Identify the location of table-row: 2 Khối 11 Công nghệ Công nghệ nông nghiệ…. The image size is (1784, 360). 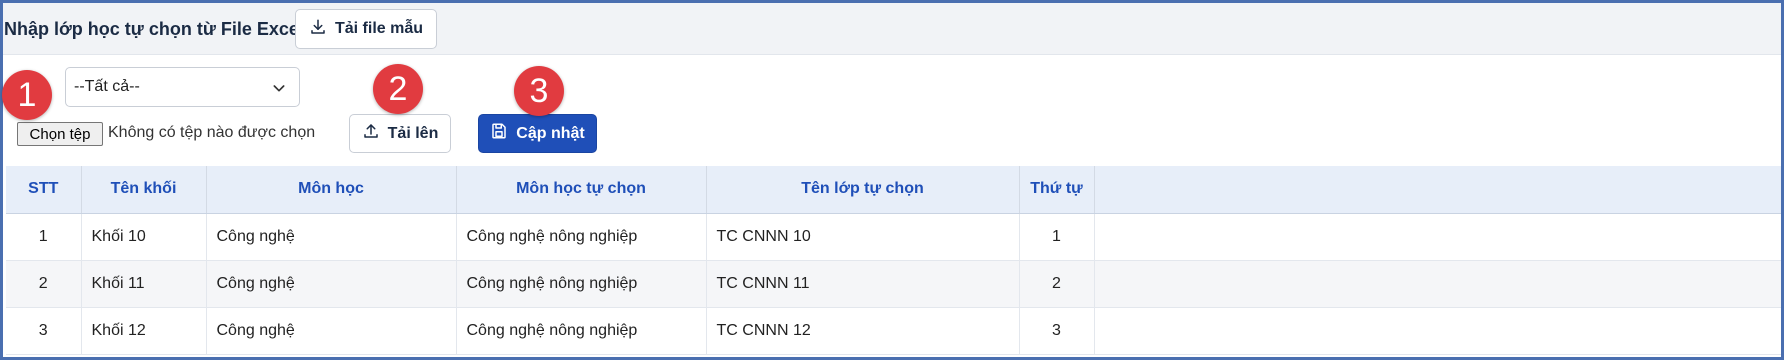
(893, 283).